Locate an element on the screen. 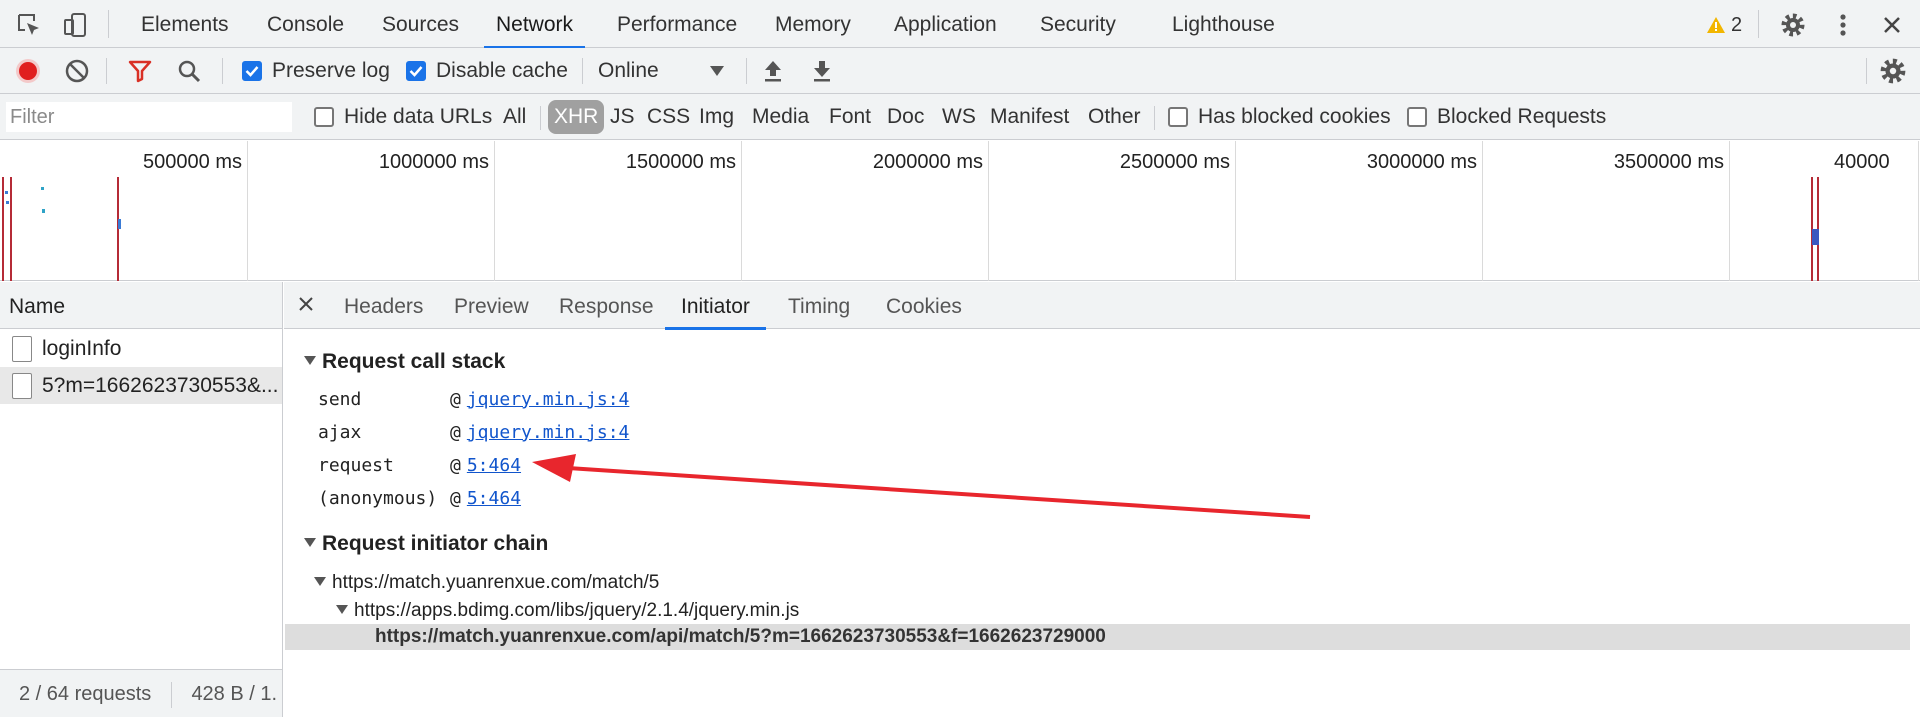  load-event-marker is located at coordinates (3, 229).